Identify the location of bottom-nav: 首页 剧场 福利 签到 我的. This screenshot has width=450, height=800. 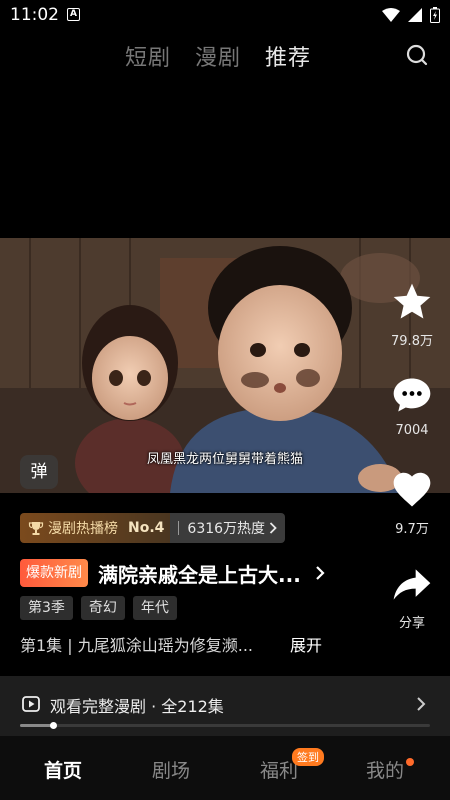
(225, 768).